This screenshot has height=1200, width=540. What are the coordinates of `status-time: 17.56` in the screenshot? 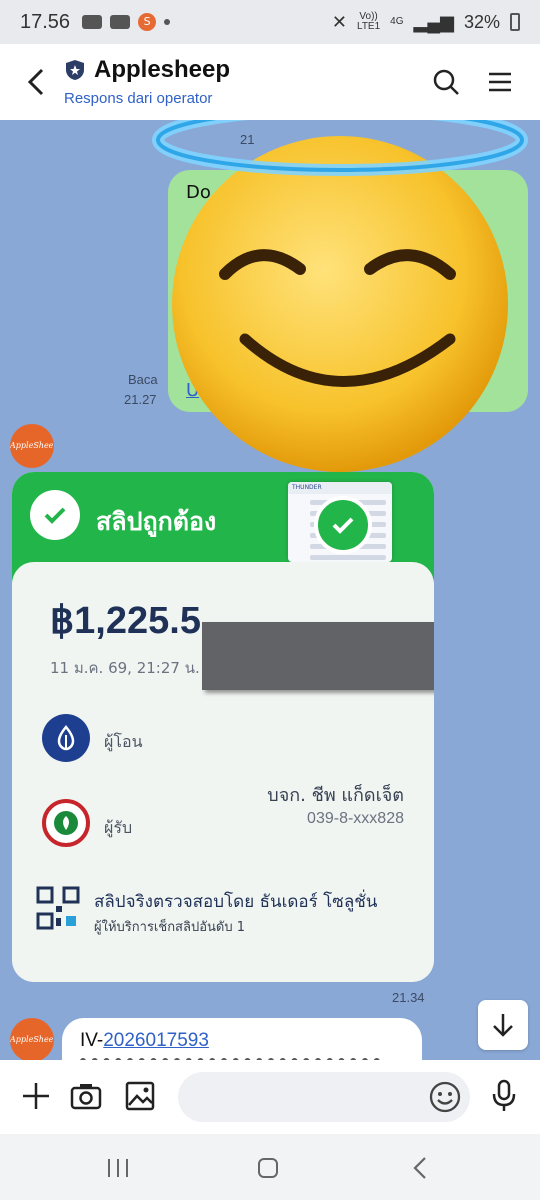 It's located at (45, 21).